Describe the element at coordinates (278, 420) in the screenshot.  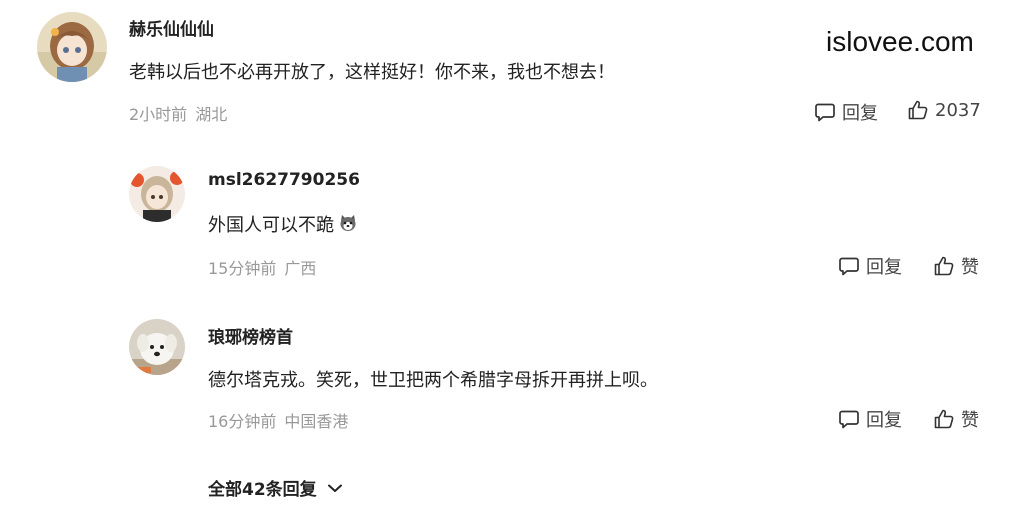
I see `comment-meta: 16分钟前 中国香港` at that location.